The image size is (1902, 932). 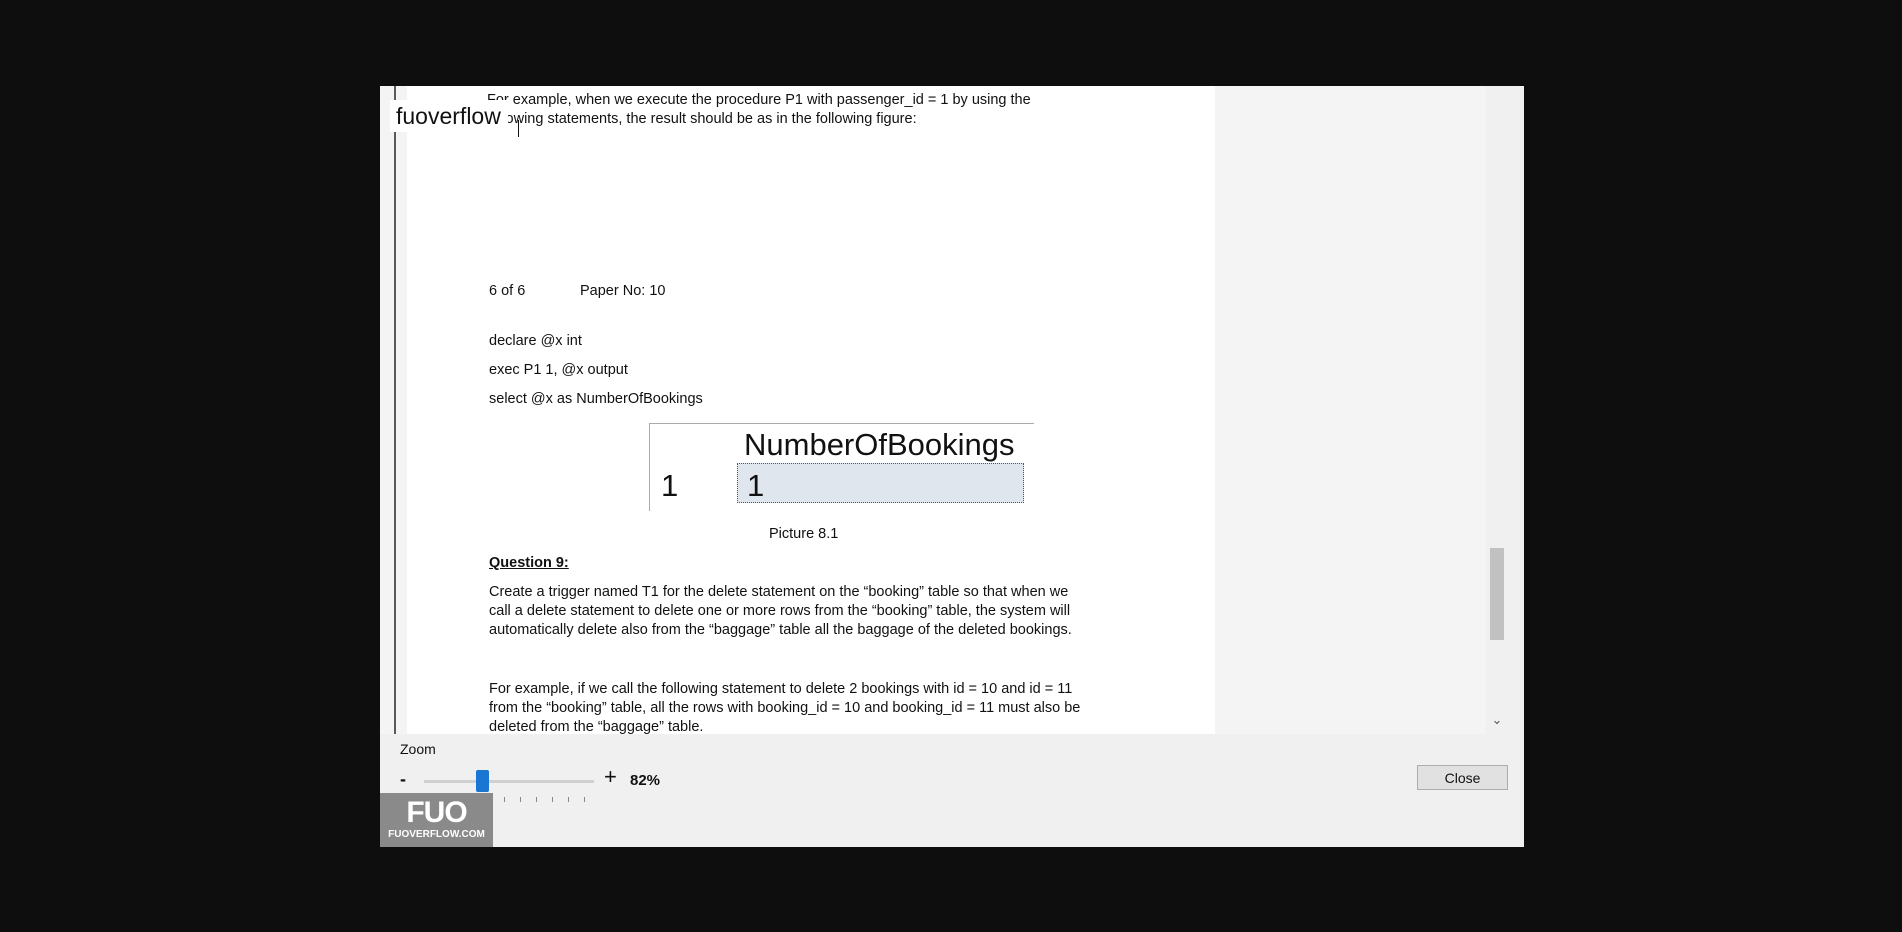 I want to click on brand-label: fuoverflow, so click(x=449, y=116).